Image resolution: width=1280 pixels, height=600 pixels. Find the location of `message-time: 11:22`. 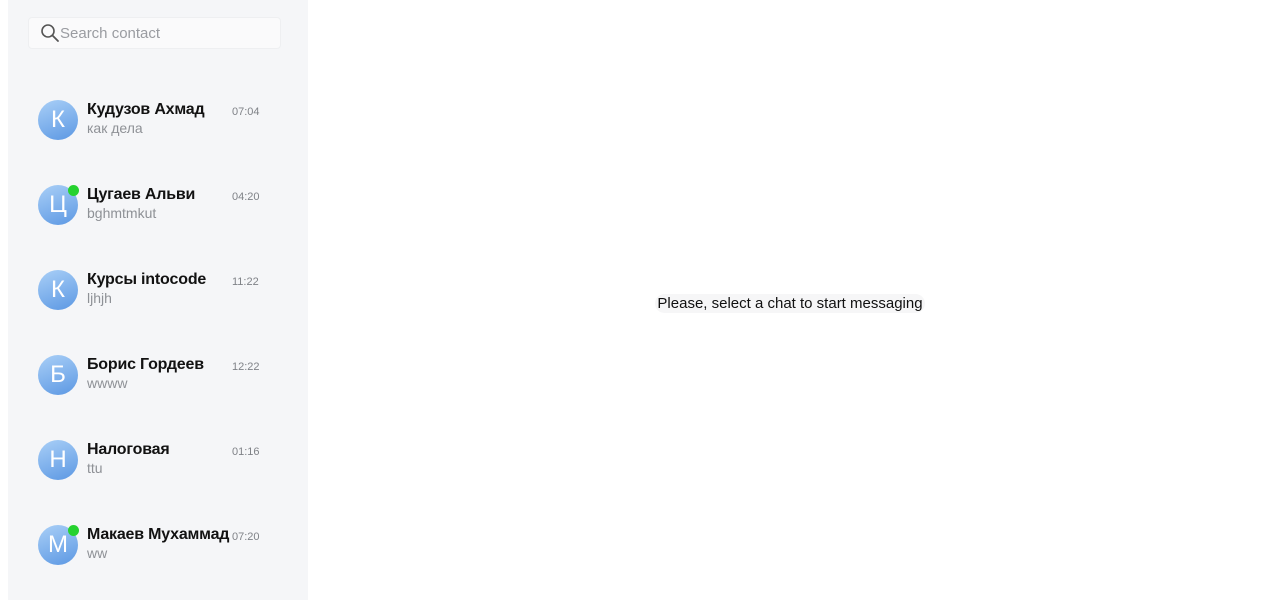

message-time: 11:22 is located at coordinates (245, 282).